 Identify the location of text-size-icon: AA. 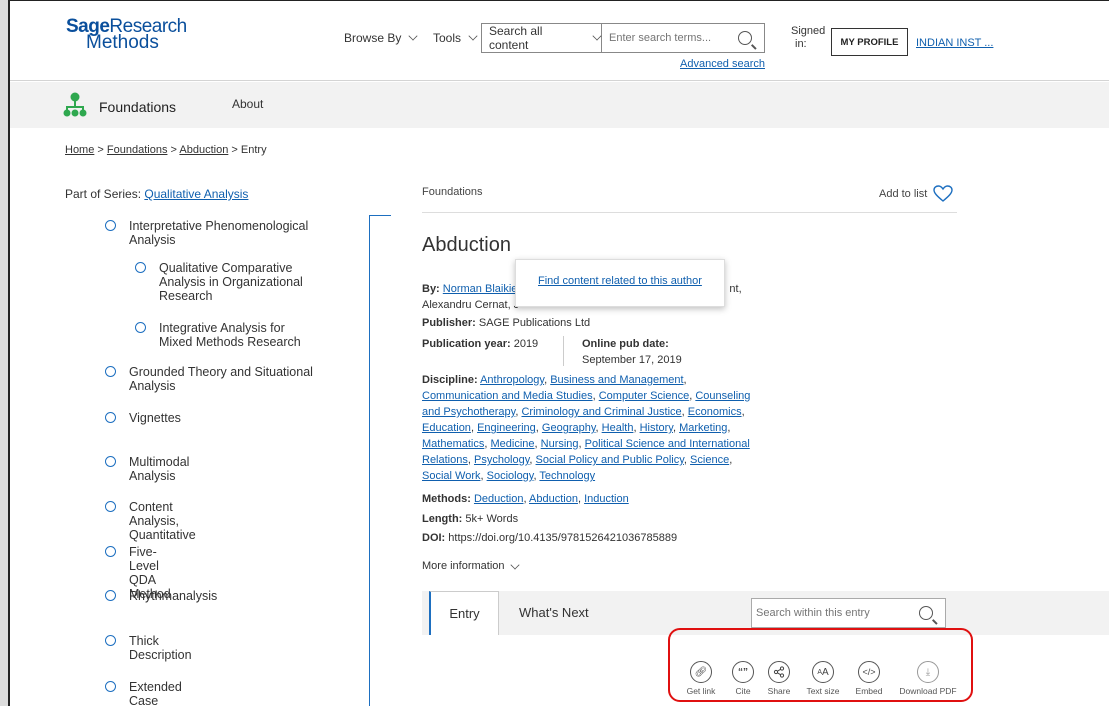
(823, 672).